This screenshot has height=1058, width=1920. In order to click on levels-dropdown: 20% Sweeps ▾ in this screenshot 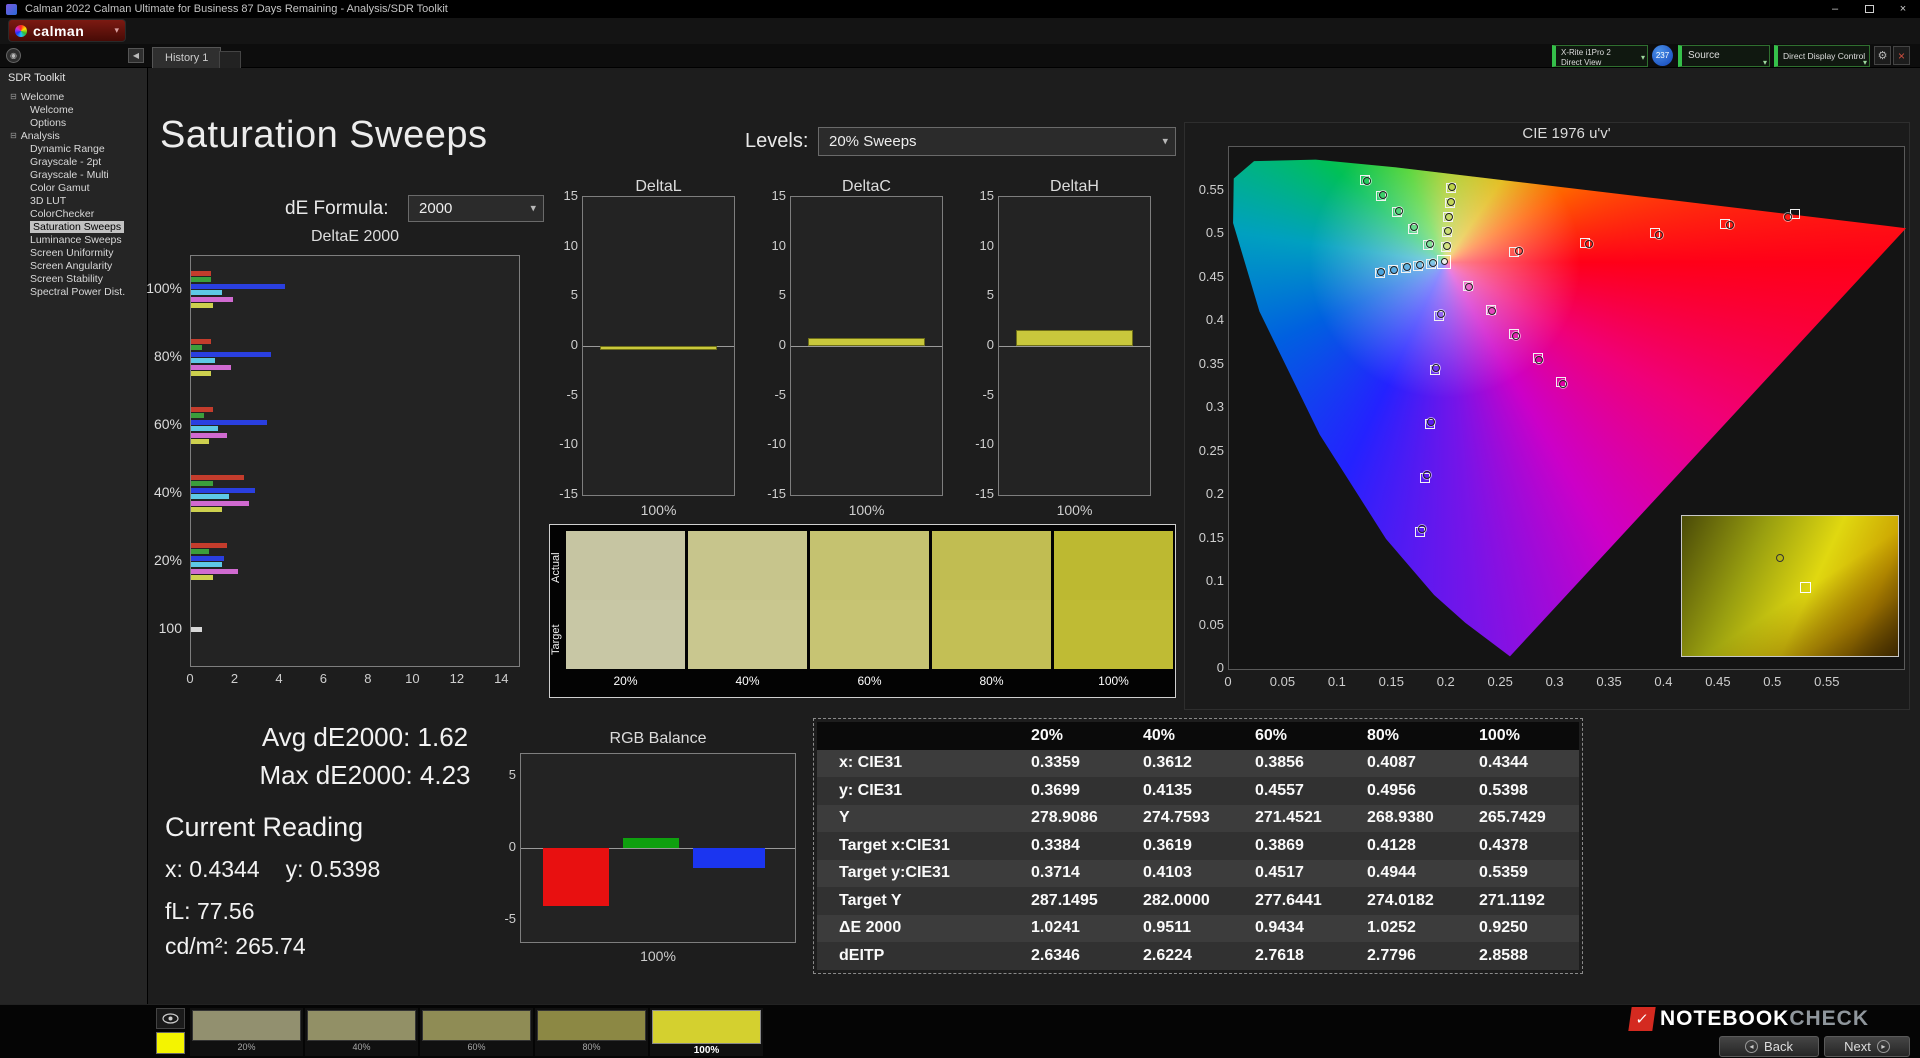, I will do `click(997, 141)`.